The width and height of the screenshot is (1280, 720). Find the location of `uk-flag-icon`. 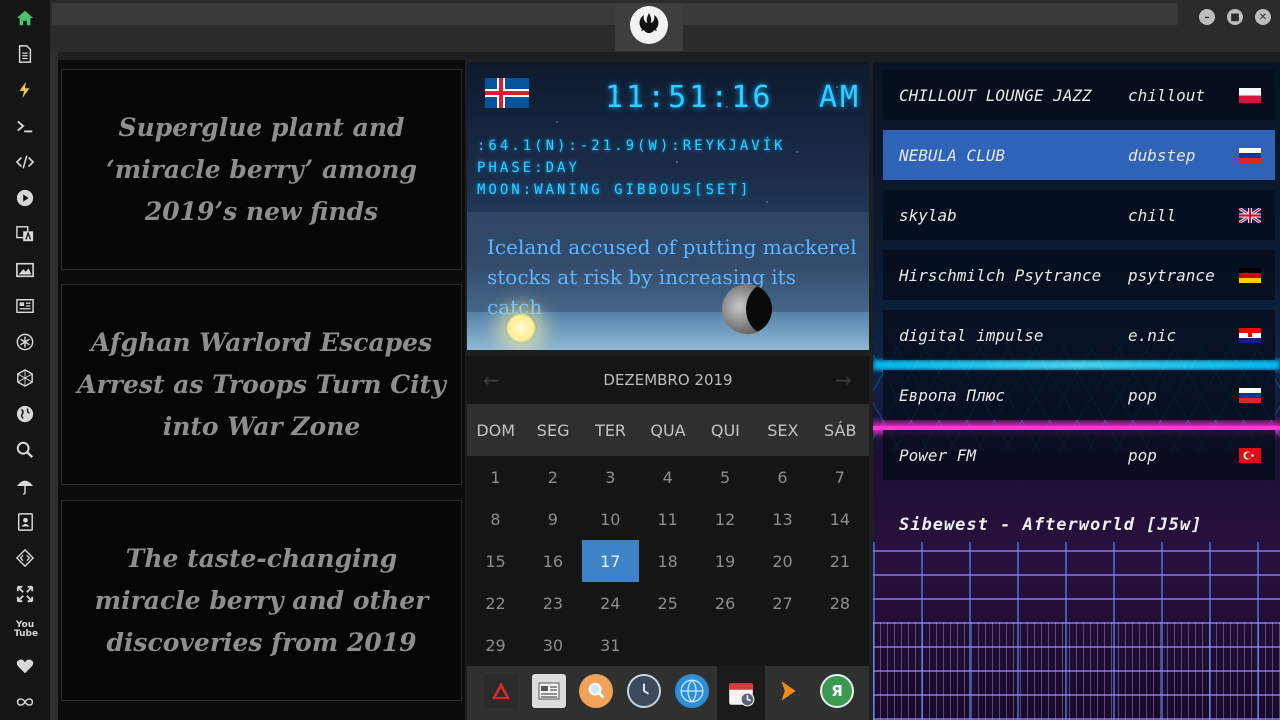

uk-flag-icon is located at coordinates (1250, 215).